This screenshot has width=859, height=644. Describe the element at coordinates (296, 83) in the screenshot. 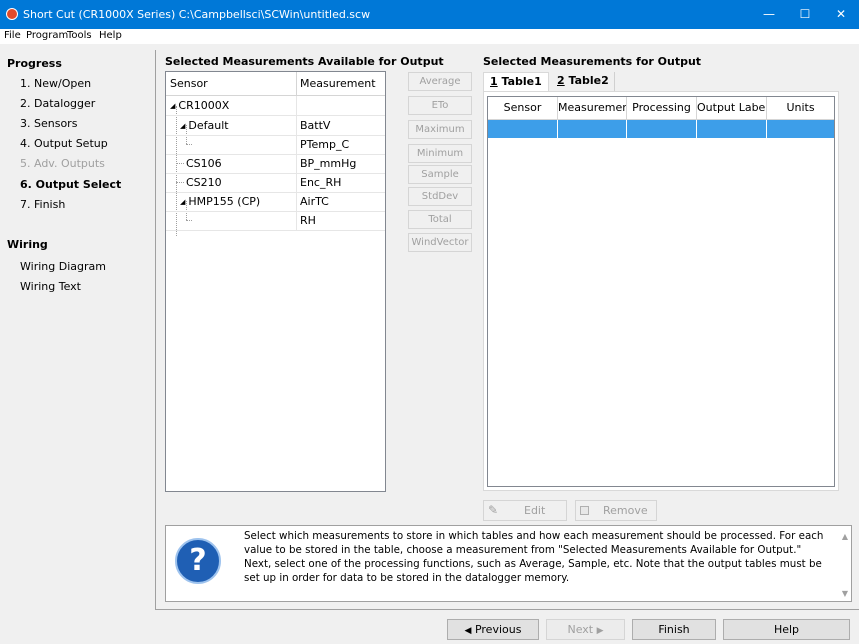

I see `header-separator` at that location.